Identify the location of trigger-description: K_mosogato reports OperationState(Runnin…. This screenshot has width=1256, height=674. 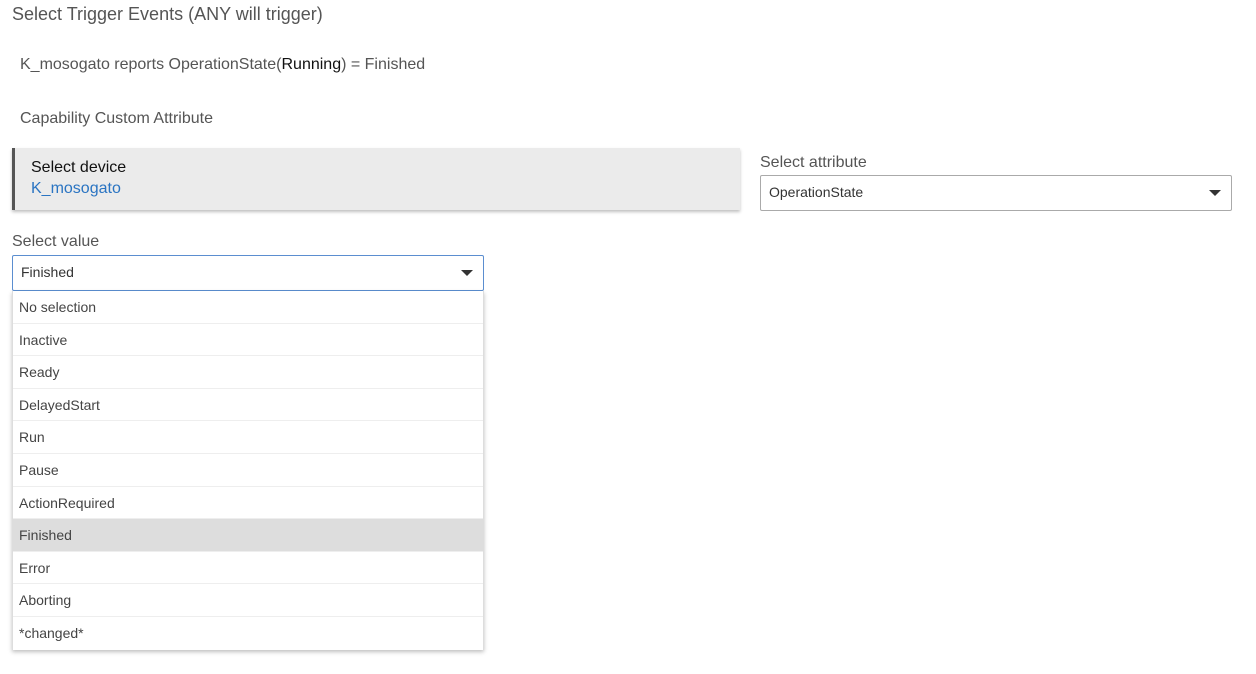
(222, 65).